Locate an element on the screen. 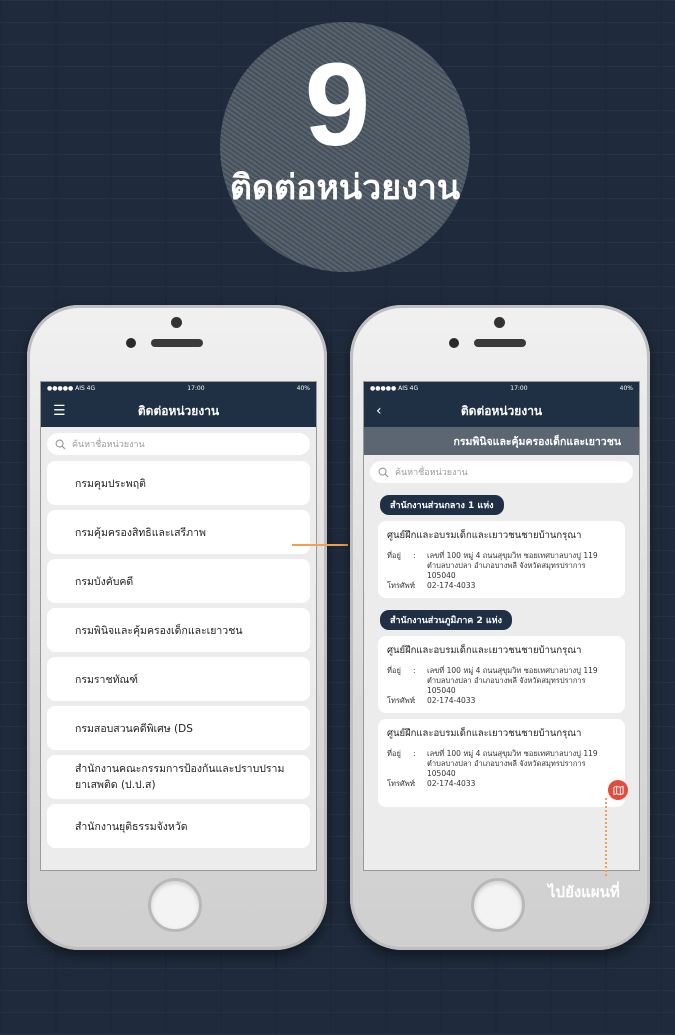 This screenshot has height=1035, width=675. map-icon is located at coordinates (618, 790).